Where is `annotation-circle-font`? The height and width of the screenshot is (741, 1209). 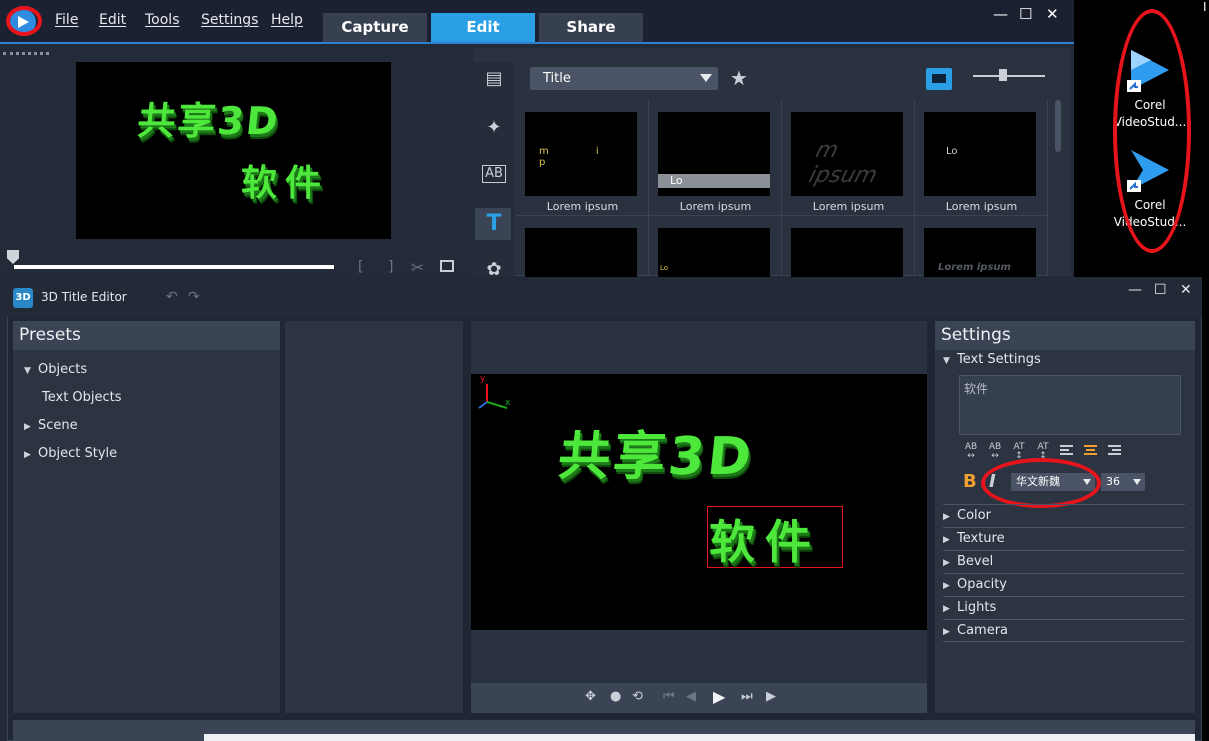 annotation-circle-font is located at coordinates (1041, 483).